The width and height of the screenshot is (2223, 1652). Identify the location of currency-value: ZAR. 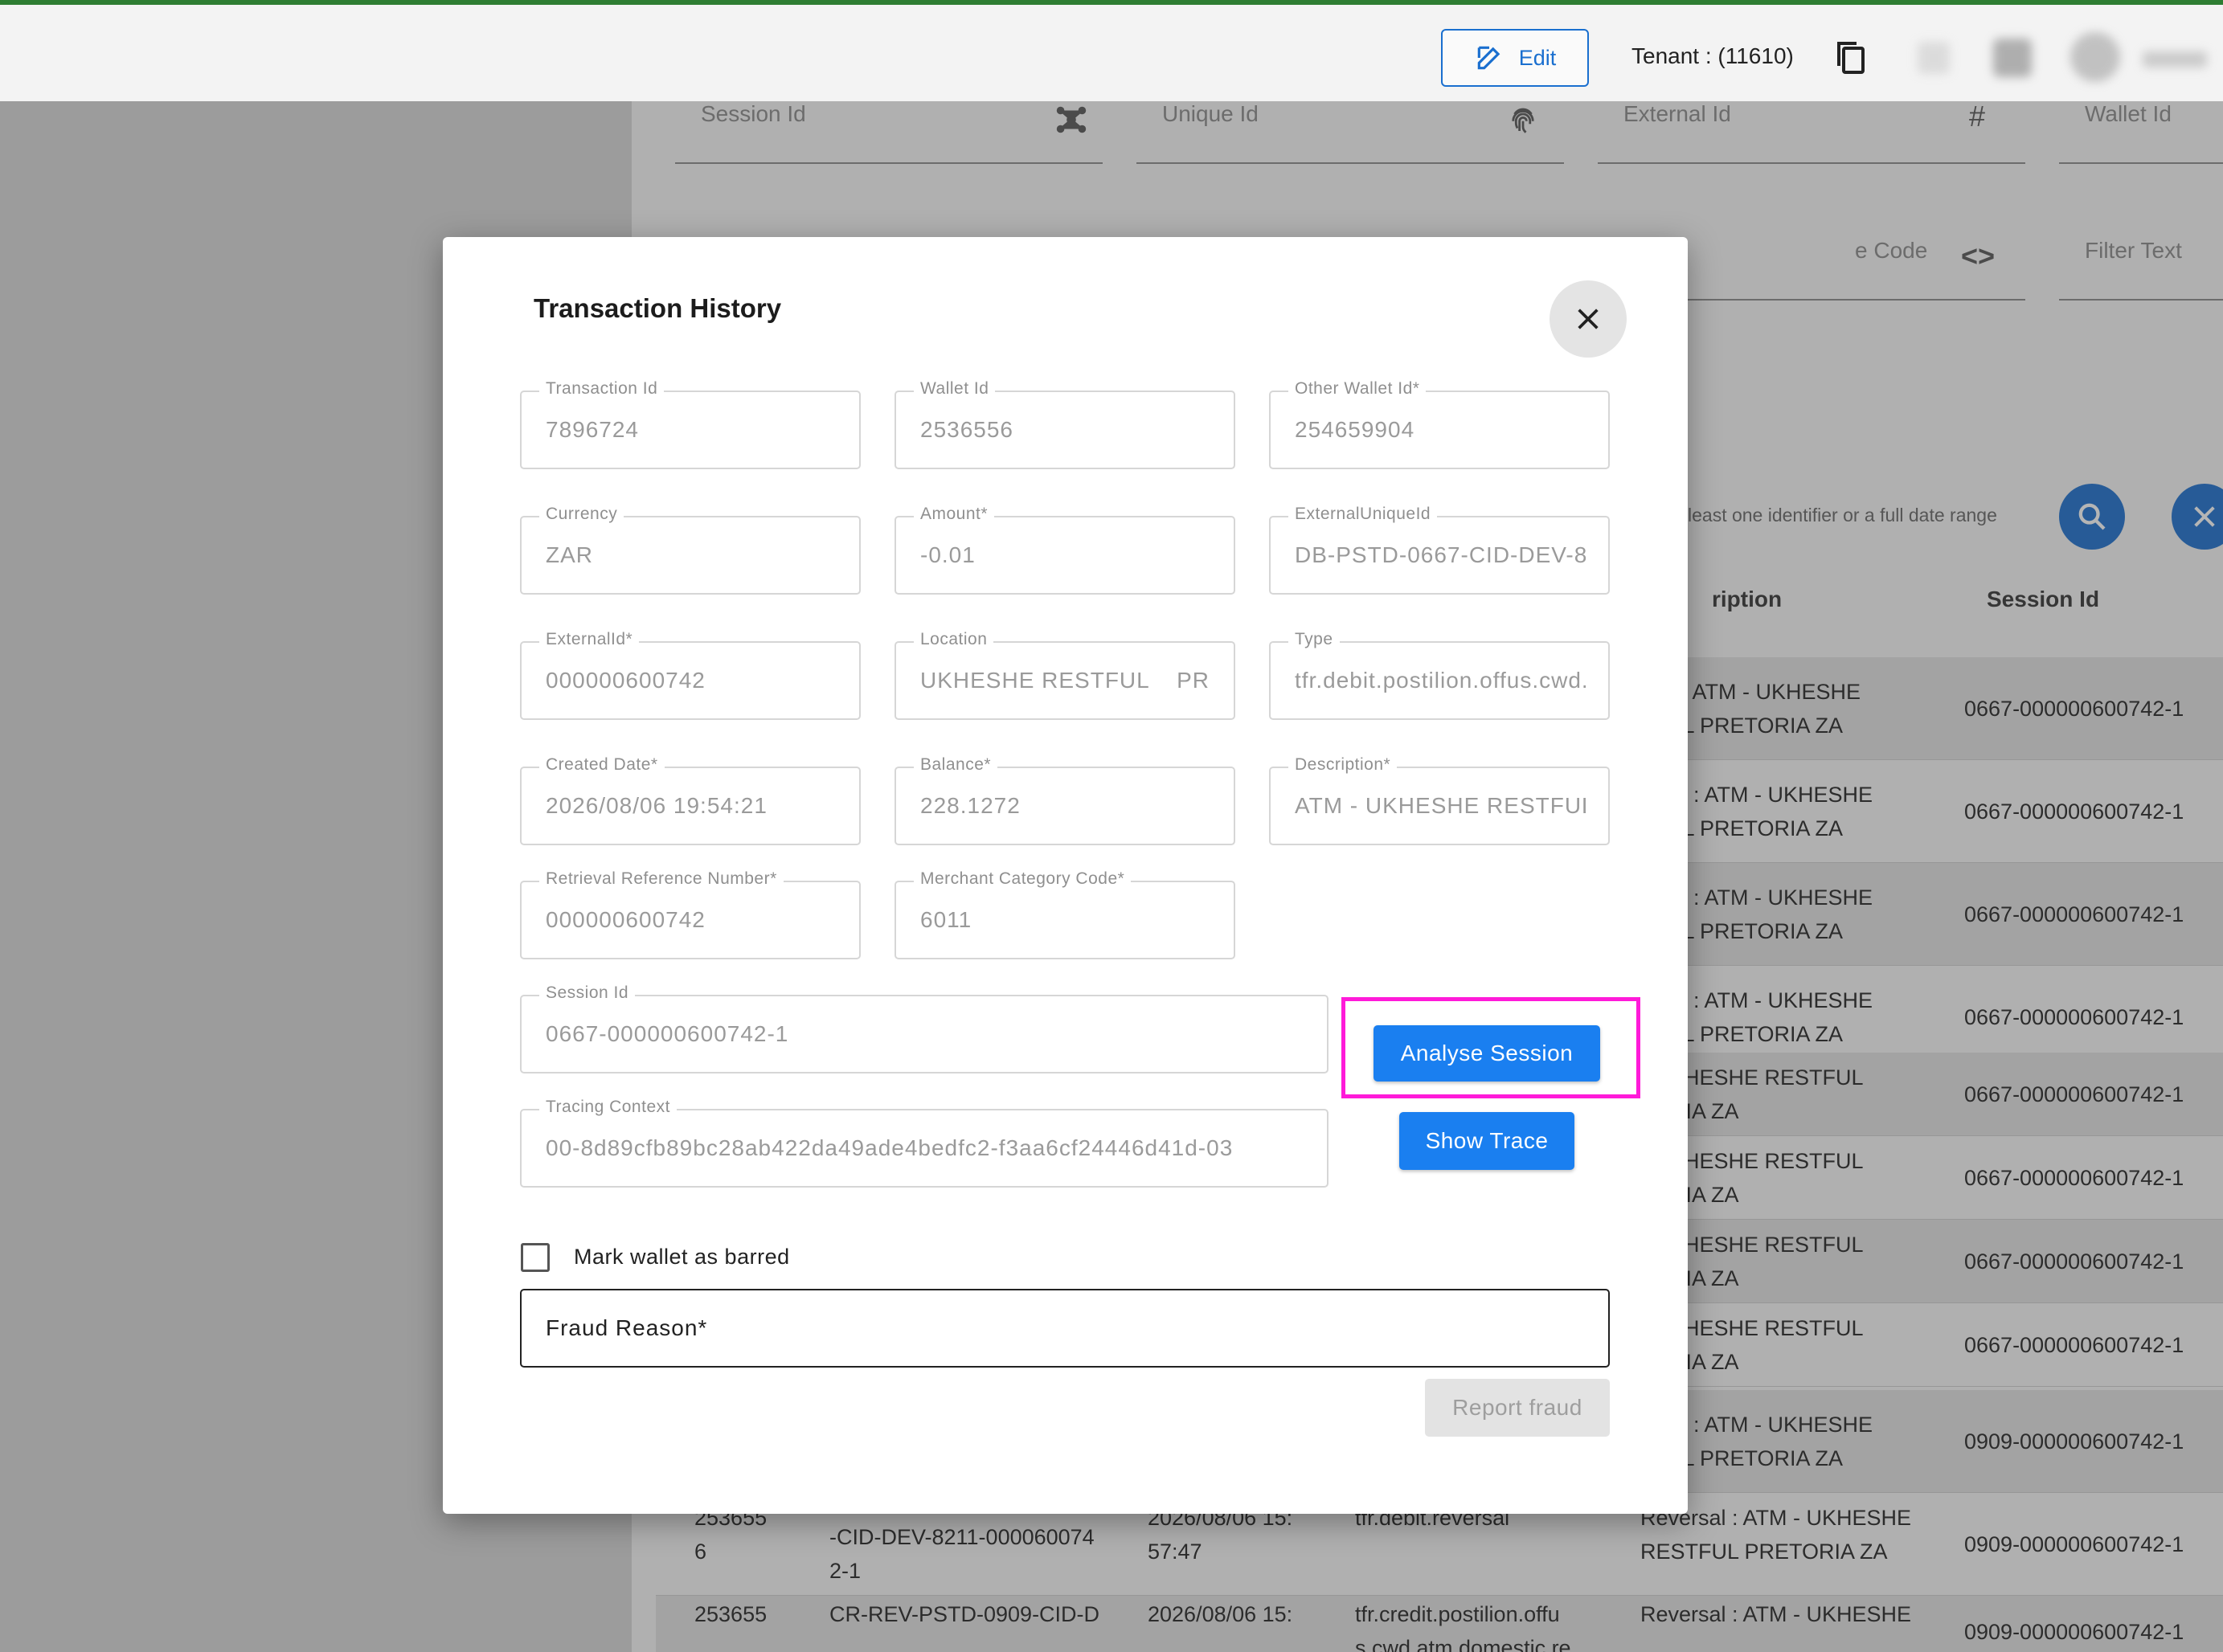
(569, 555).